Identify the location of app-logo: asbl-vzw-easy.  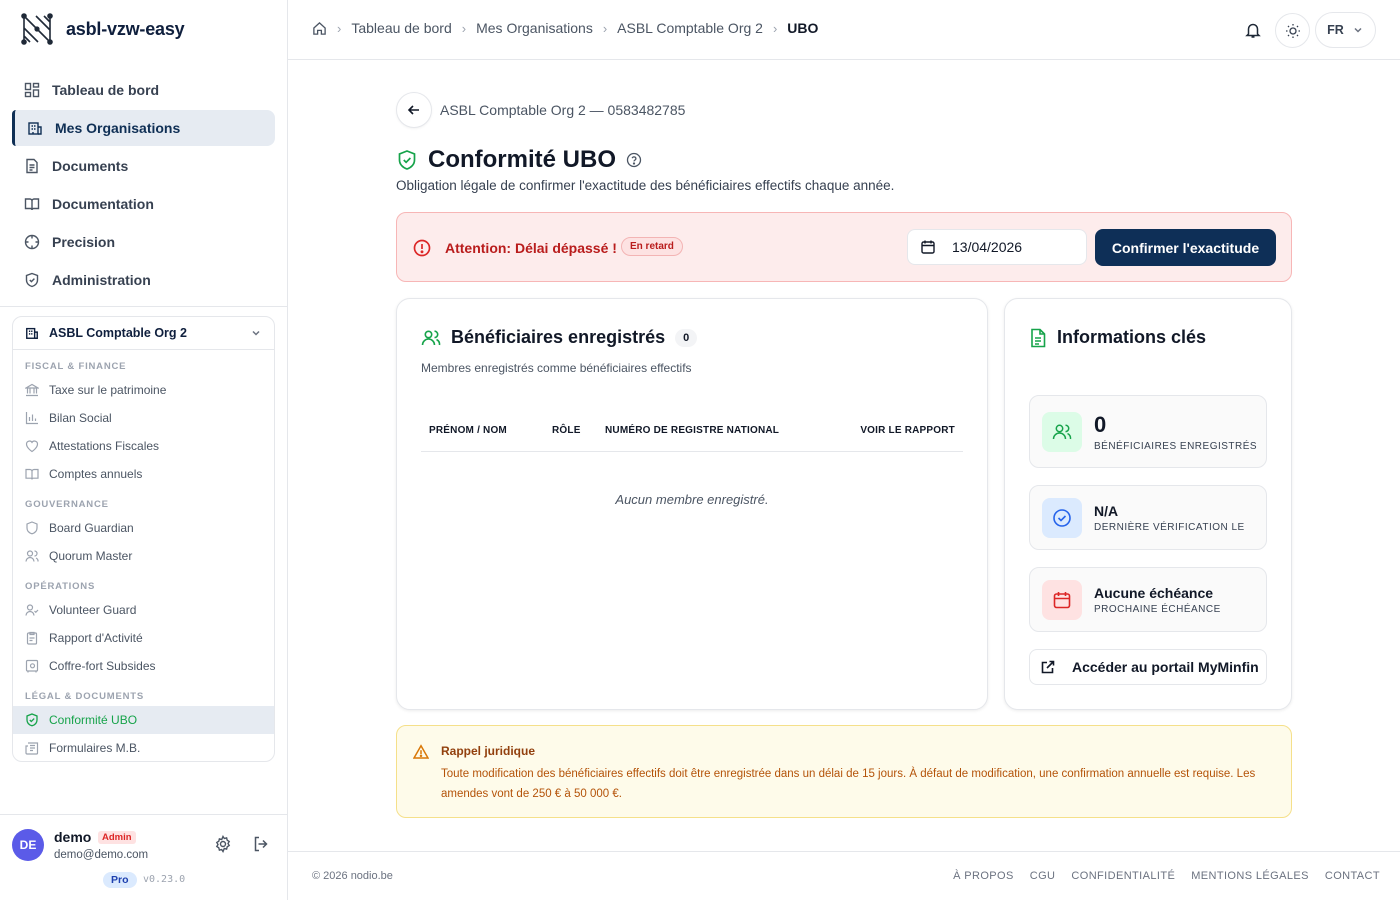
(102, 29).